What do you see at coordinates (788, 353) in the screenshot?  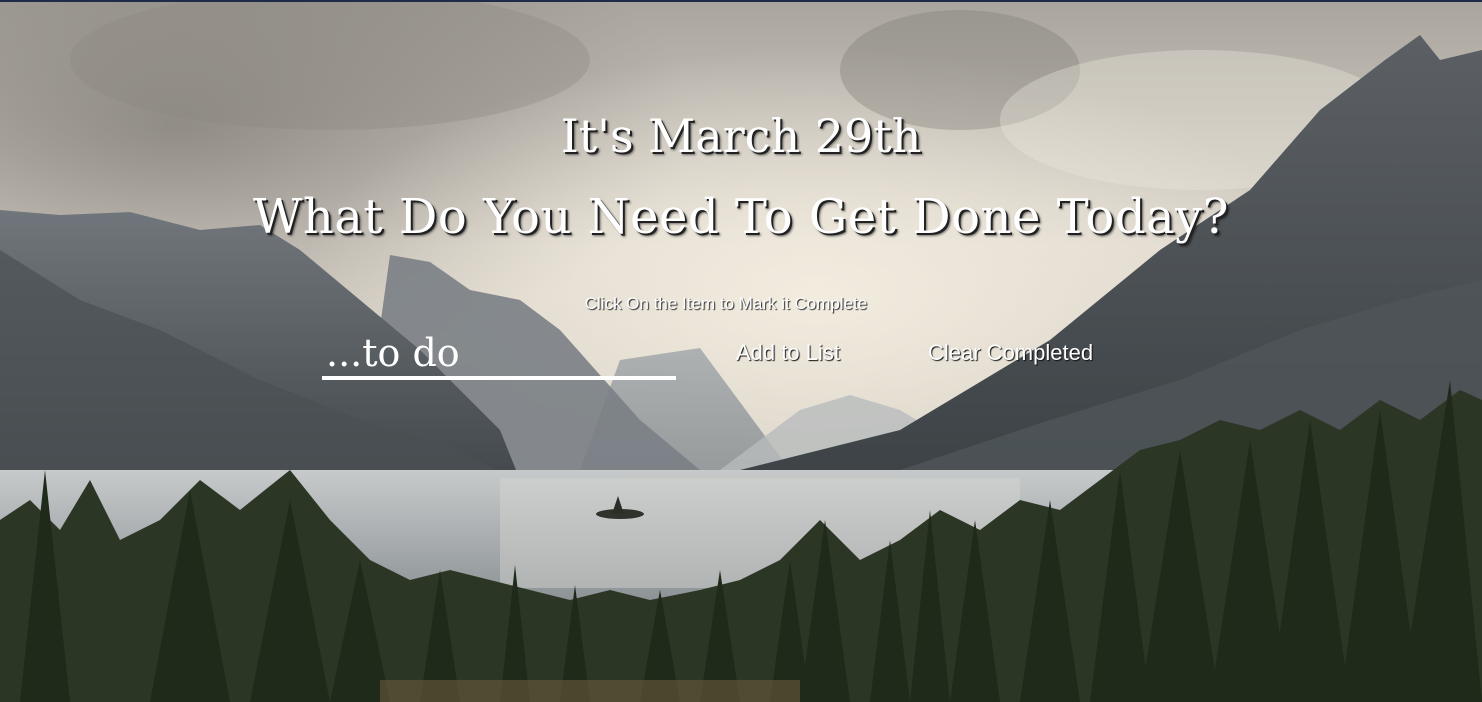 I see `add-to-list-button: Add to List` at bounding box center [788, 353].